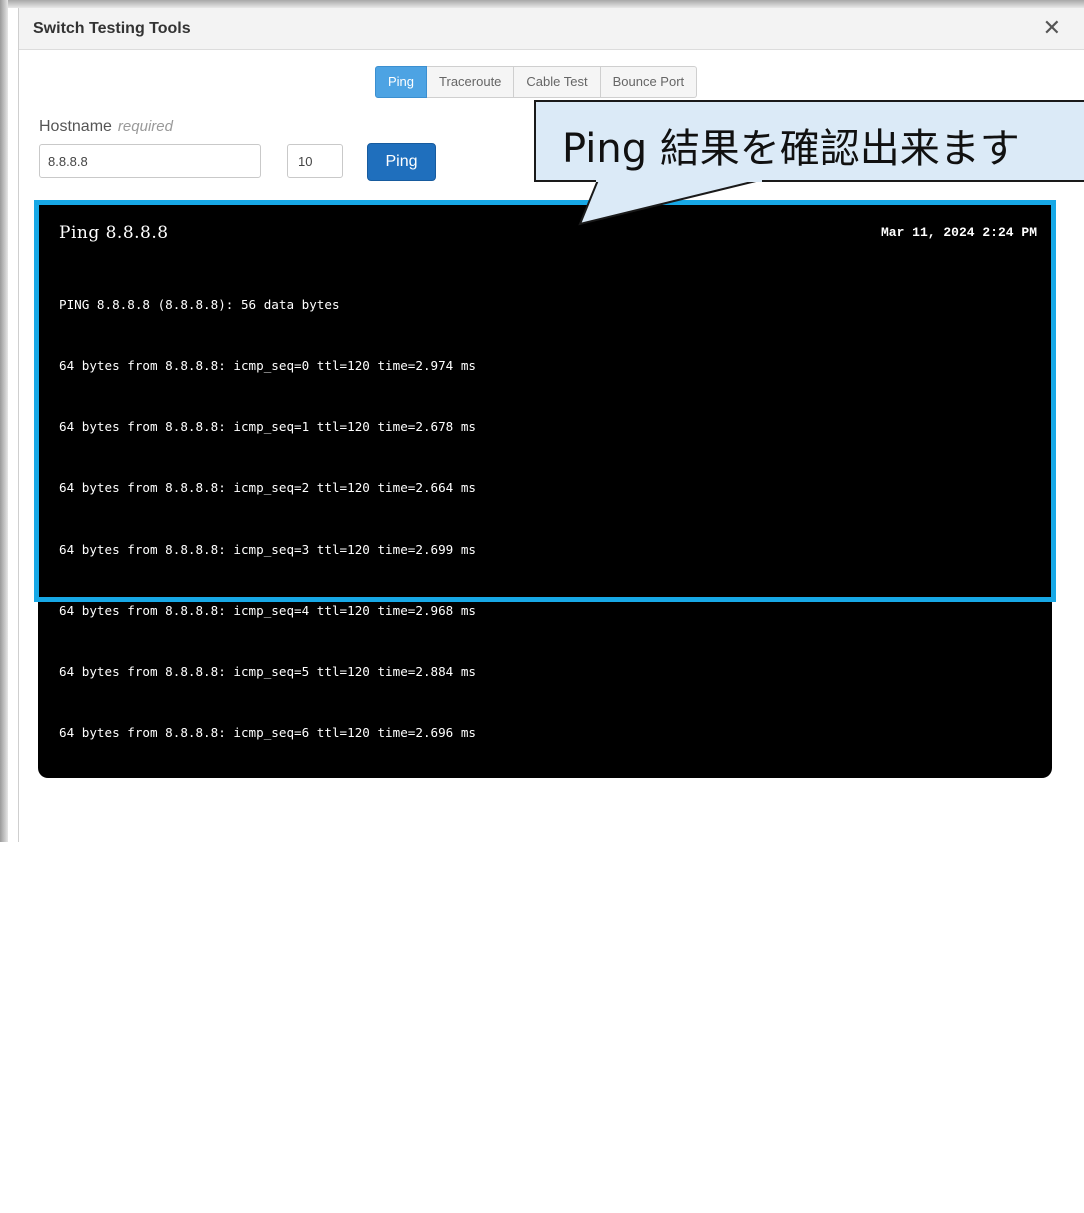 The width and height of the screenshot is (1084, 1213). Describe the element at coordinates (401, 82) in the screenshot. I see `tab-ping: Ping` at that location.